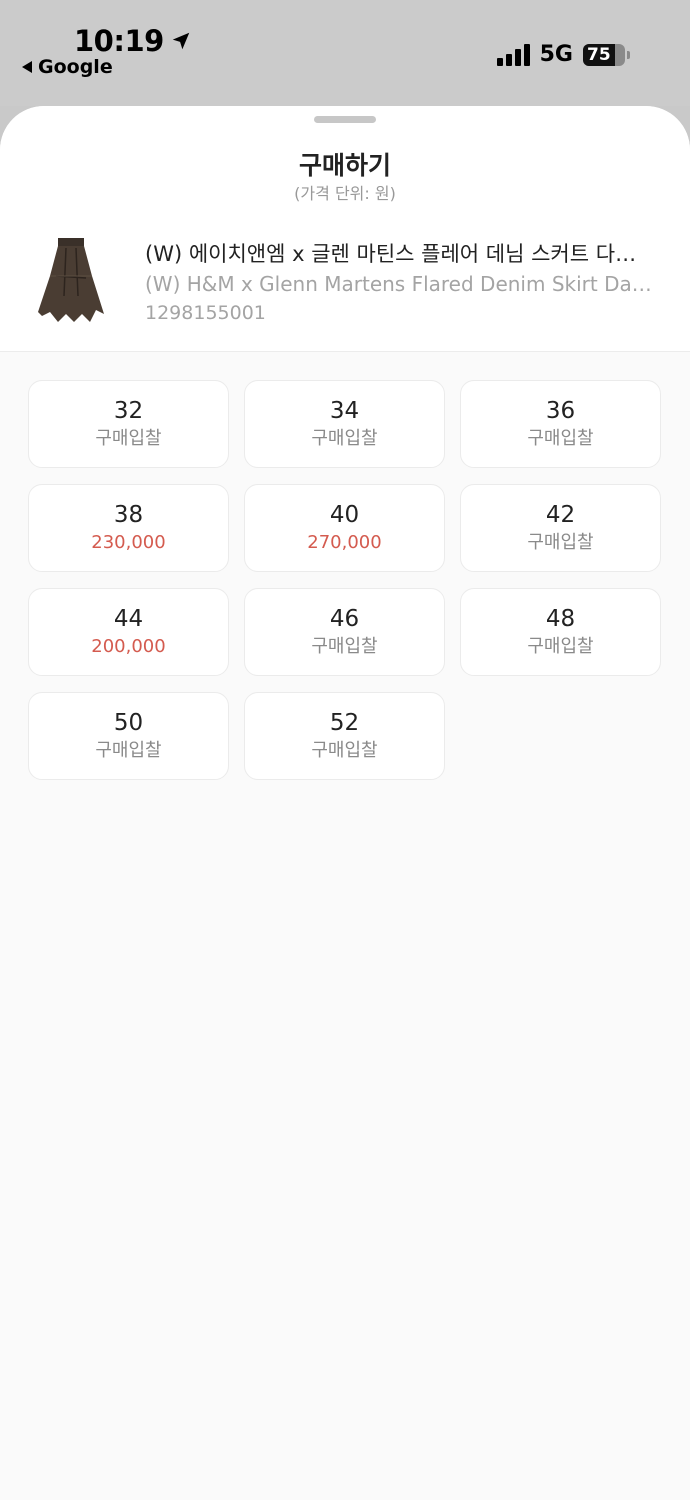  What do you see at coordinates (128, 723) in the screenshot?
I see `size-label: 50` at bounding box center [128, 723].